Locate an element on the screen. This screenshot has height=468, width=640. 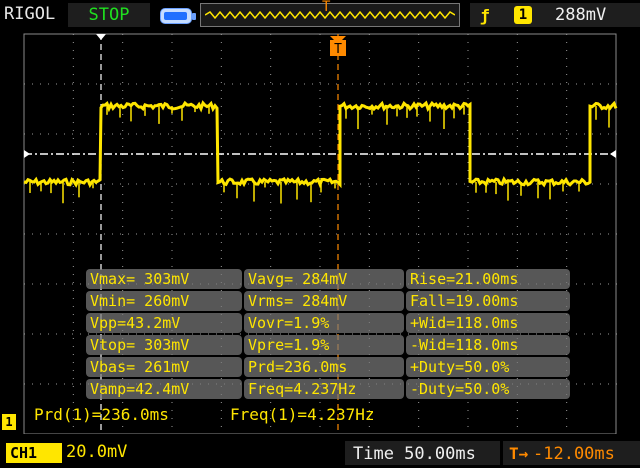
measurement-cell: Vavg= 284mV is located at coordinates (324, 279).